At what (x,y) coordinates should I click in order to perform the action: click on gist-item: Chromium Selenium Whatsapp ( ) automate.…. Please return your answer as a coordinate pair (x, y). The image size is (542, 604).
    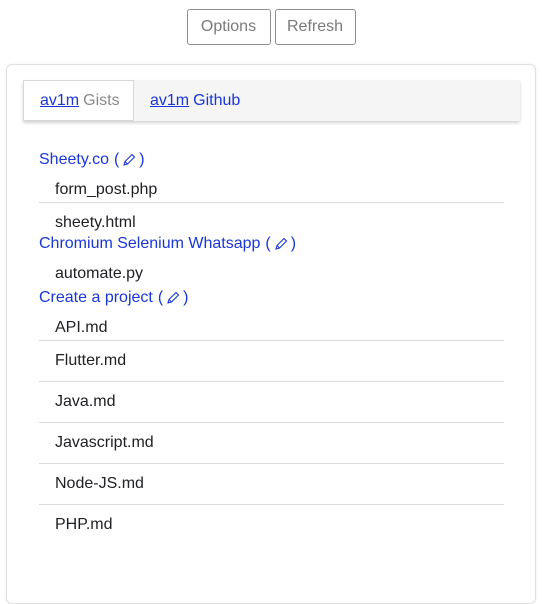
    Looking at the image, I should click on (271, 260).